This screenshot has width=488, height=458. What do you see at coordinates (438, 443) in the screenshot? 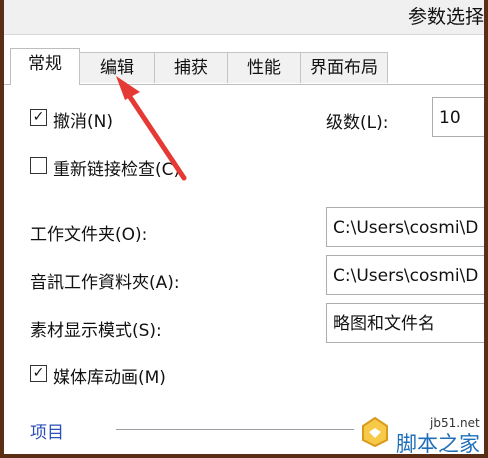
I see `watermark-name: 脚本之家` at bounding box center [438, 443].